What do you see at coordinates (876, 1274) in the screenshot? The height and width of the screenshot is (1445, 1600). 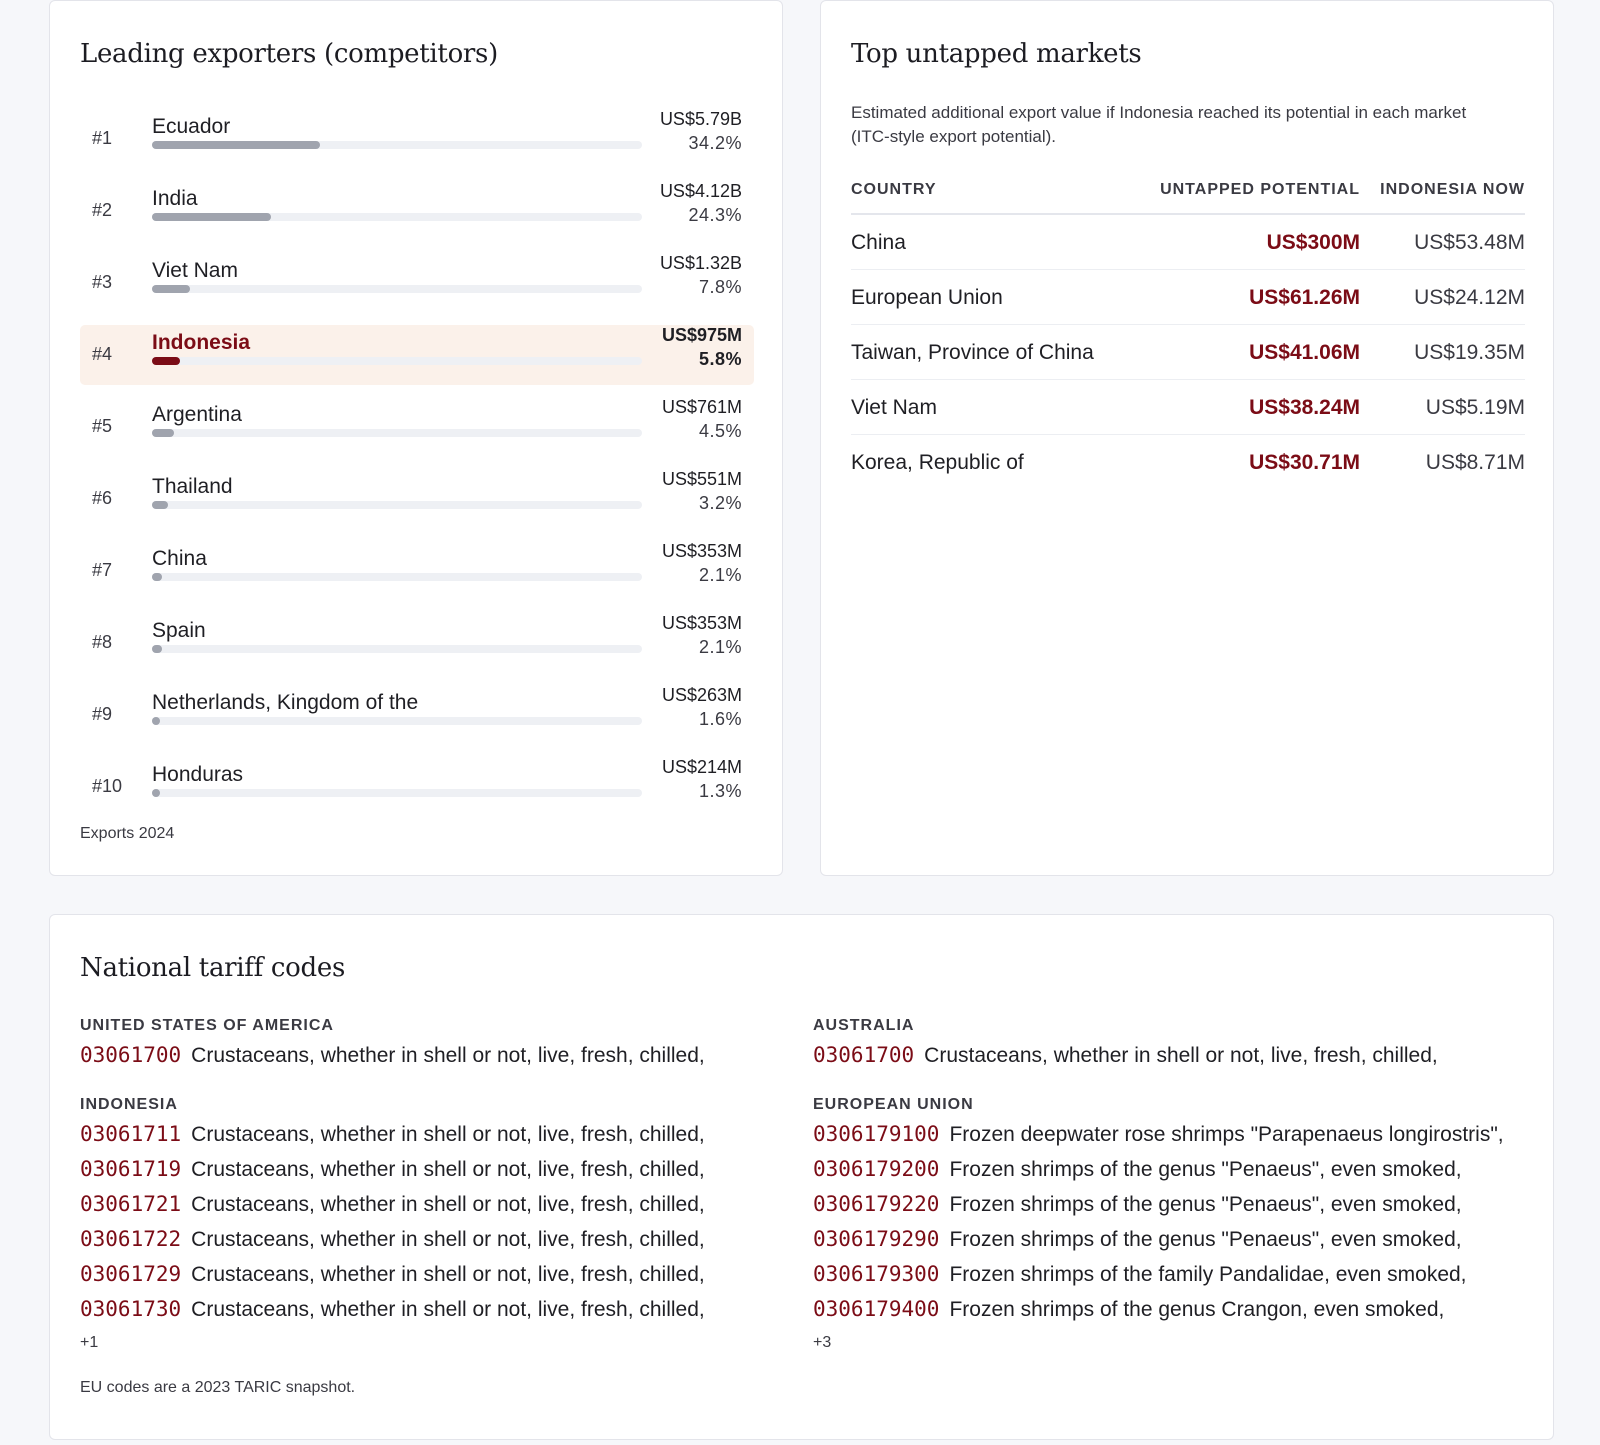 I see `tariff-code: 0306179300` at bounding box center [876, 1274].